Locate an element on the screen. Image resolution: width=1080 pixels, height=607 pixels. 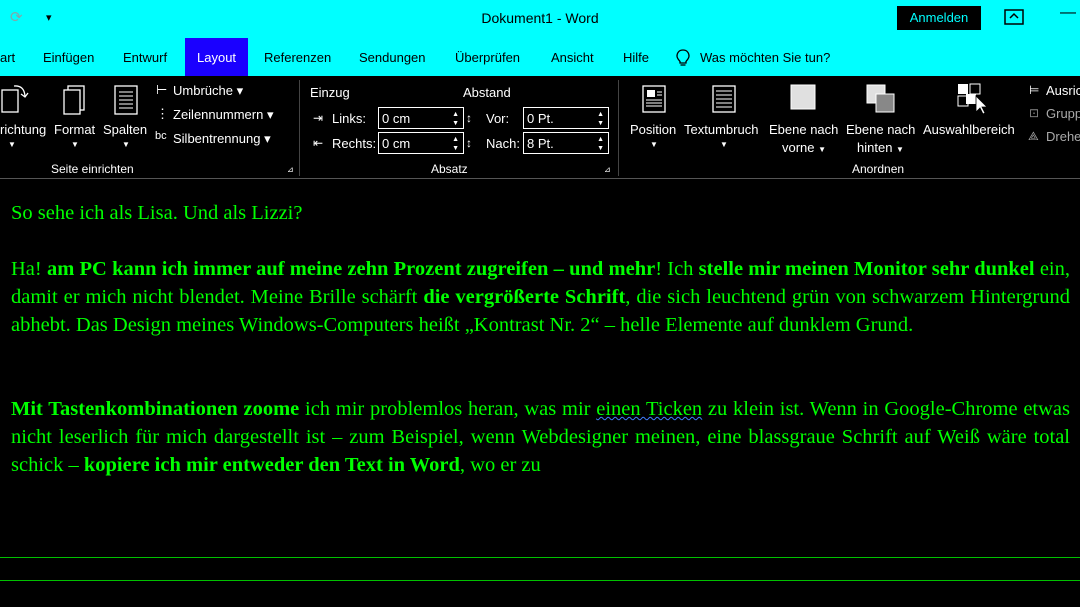
bring-forward-button: Ebene nach is located at coordinates (803, 129).